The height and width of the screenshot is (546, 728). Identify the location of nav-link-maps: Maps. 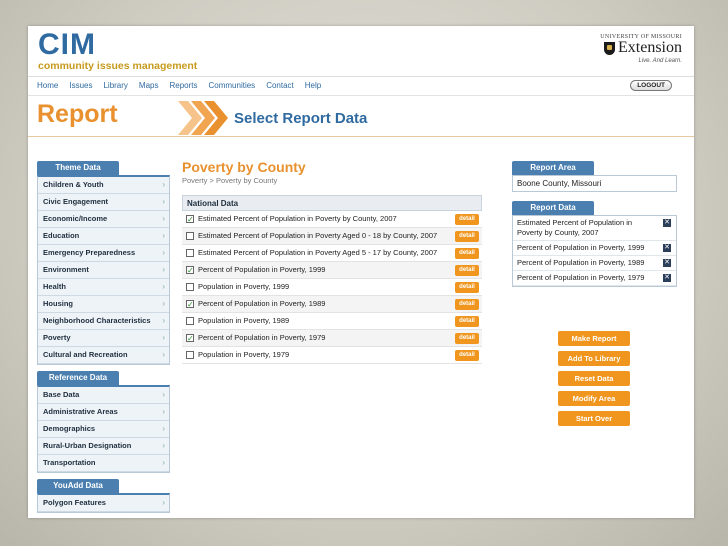
(149, 85).